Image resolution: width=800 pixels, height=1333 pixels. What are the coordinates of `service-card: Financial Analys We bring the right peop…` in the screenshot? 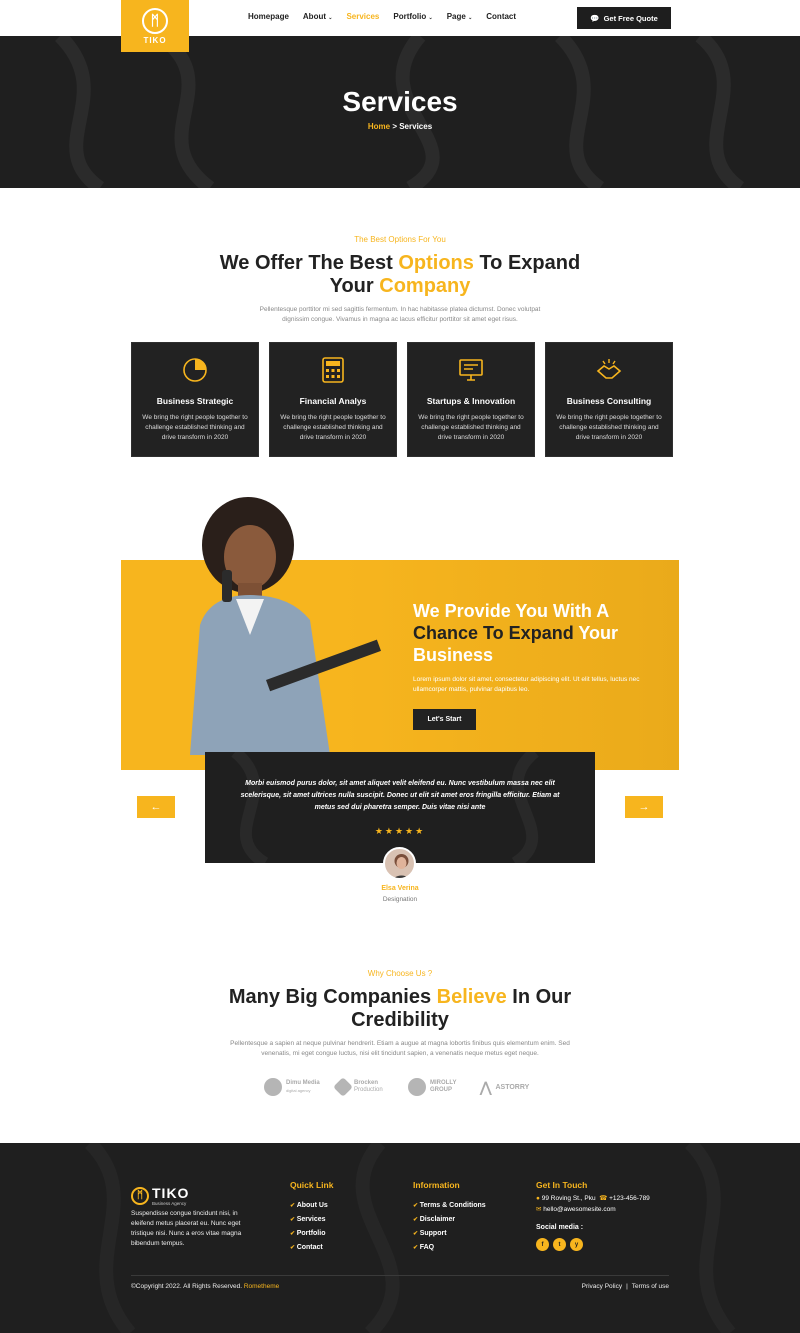 It's located at (333, 399).